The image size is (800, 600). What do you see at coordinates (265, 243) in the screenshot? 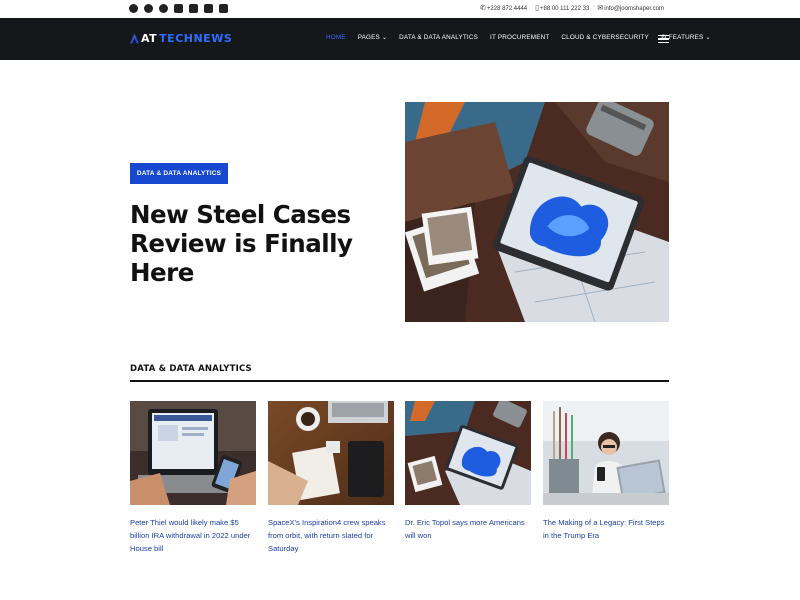
I see `hero-title: New Steel Cases Review is Finally Here` at bounding box center [265, 243].